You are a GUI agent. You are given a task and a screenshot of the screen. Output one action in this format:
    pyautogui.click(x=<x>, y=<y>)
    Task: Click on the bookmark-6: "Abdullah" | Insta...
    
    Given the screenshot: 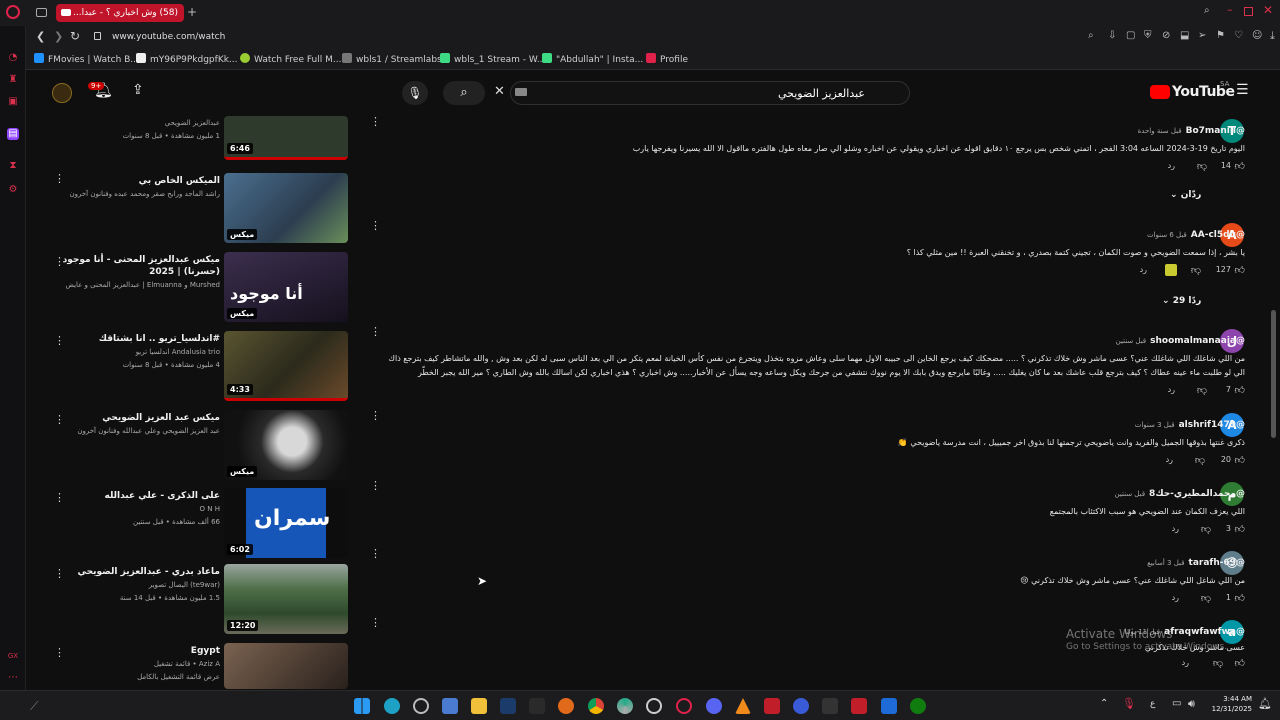 What is the action you would take?
    pyautogui.click(x=592, y=59)
    